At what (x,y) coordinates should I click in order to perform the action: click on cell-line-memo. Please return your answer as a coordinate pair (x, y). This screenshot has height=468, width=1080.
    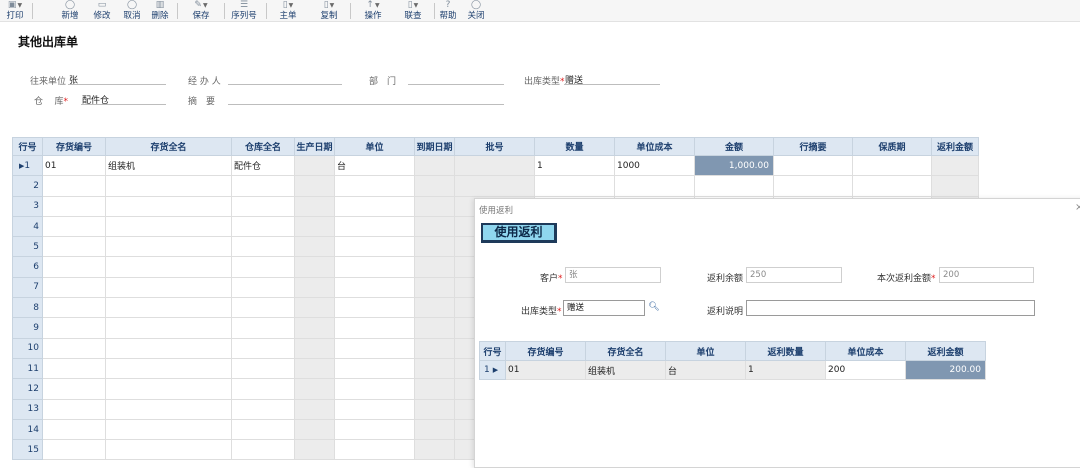
    Looking at the image, I should click on (813, 165).